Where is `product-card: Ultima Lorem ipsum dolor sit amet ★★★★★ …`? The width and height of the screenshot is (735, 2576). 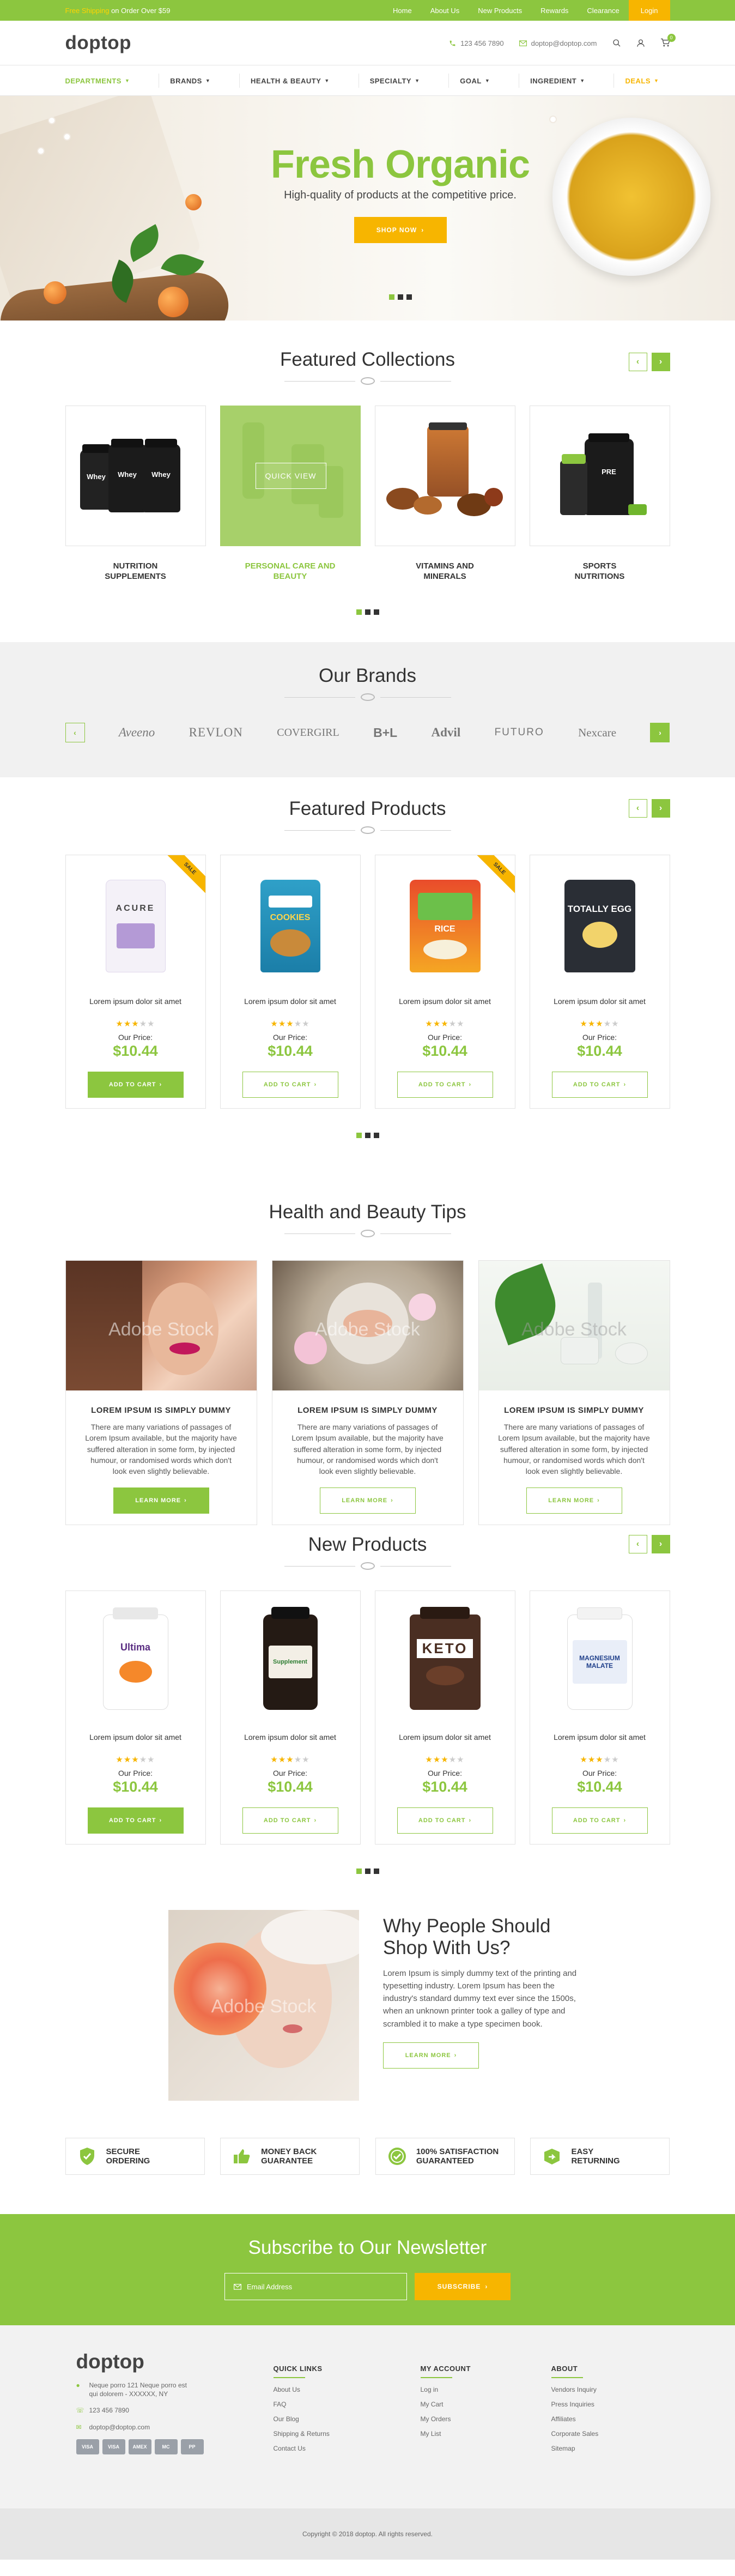
product-card: Ultima Lorem ipsum dolor sit amet ★★★★★ … is located at coordinates (135, 1718).